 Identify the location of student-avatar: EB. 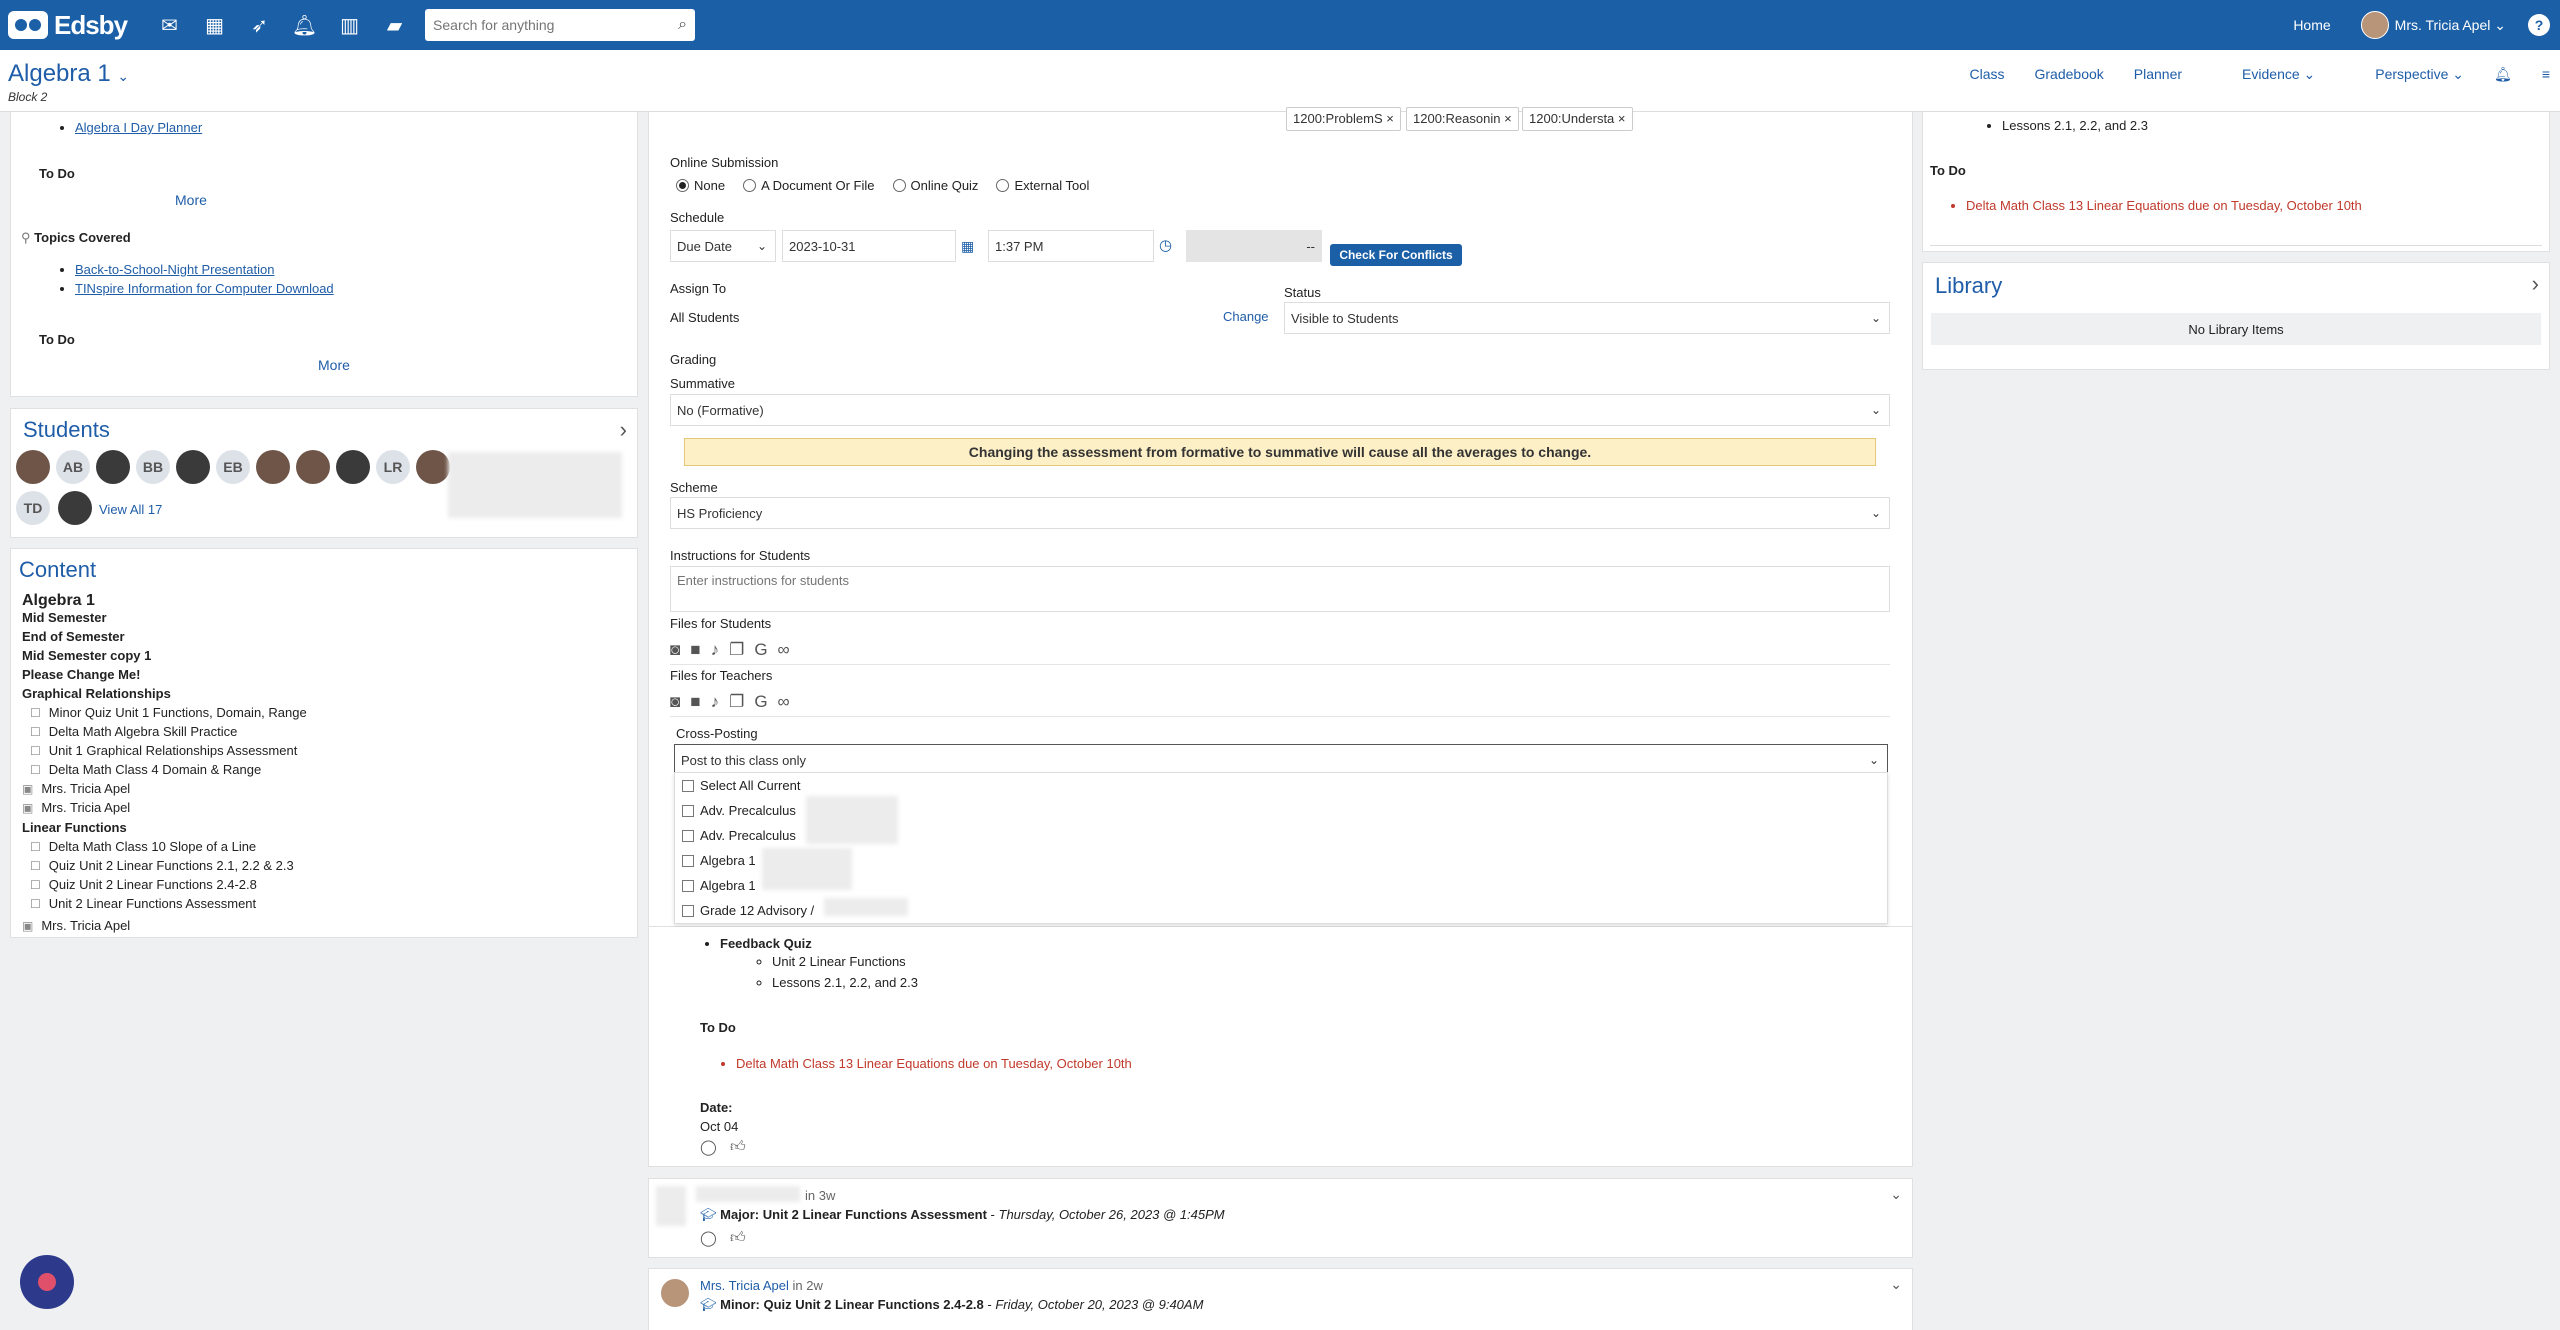
(233, 467).